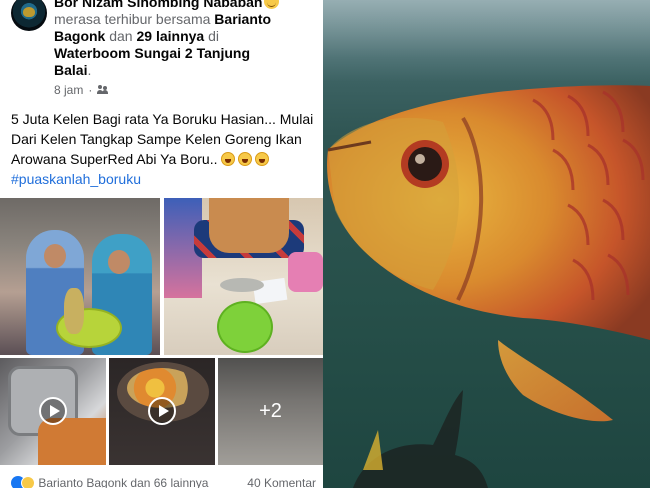 Image resolution: width=650 pixels, height=488 pixels. What do you see at coordinates (103, 90) in the screenshot?
I see `friends-icon` at bounding box center [103, 90].